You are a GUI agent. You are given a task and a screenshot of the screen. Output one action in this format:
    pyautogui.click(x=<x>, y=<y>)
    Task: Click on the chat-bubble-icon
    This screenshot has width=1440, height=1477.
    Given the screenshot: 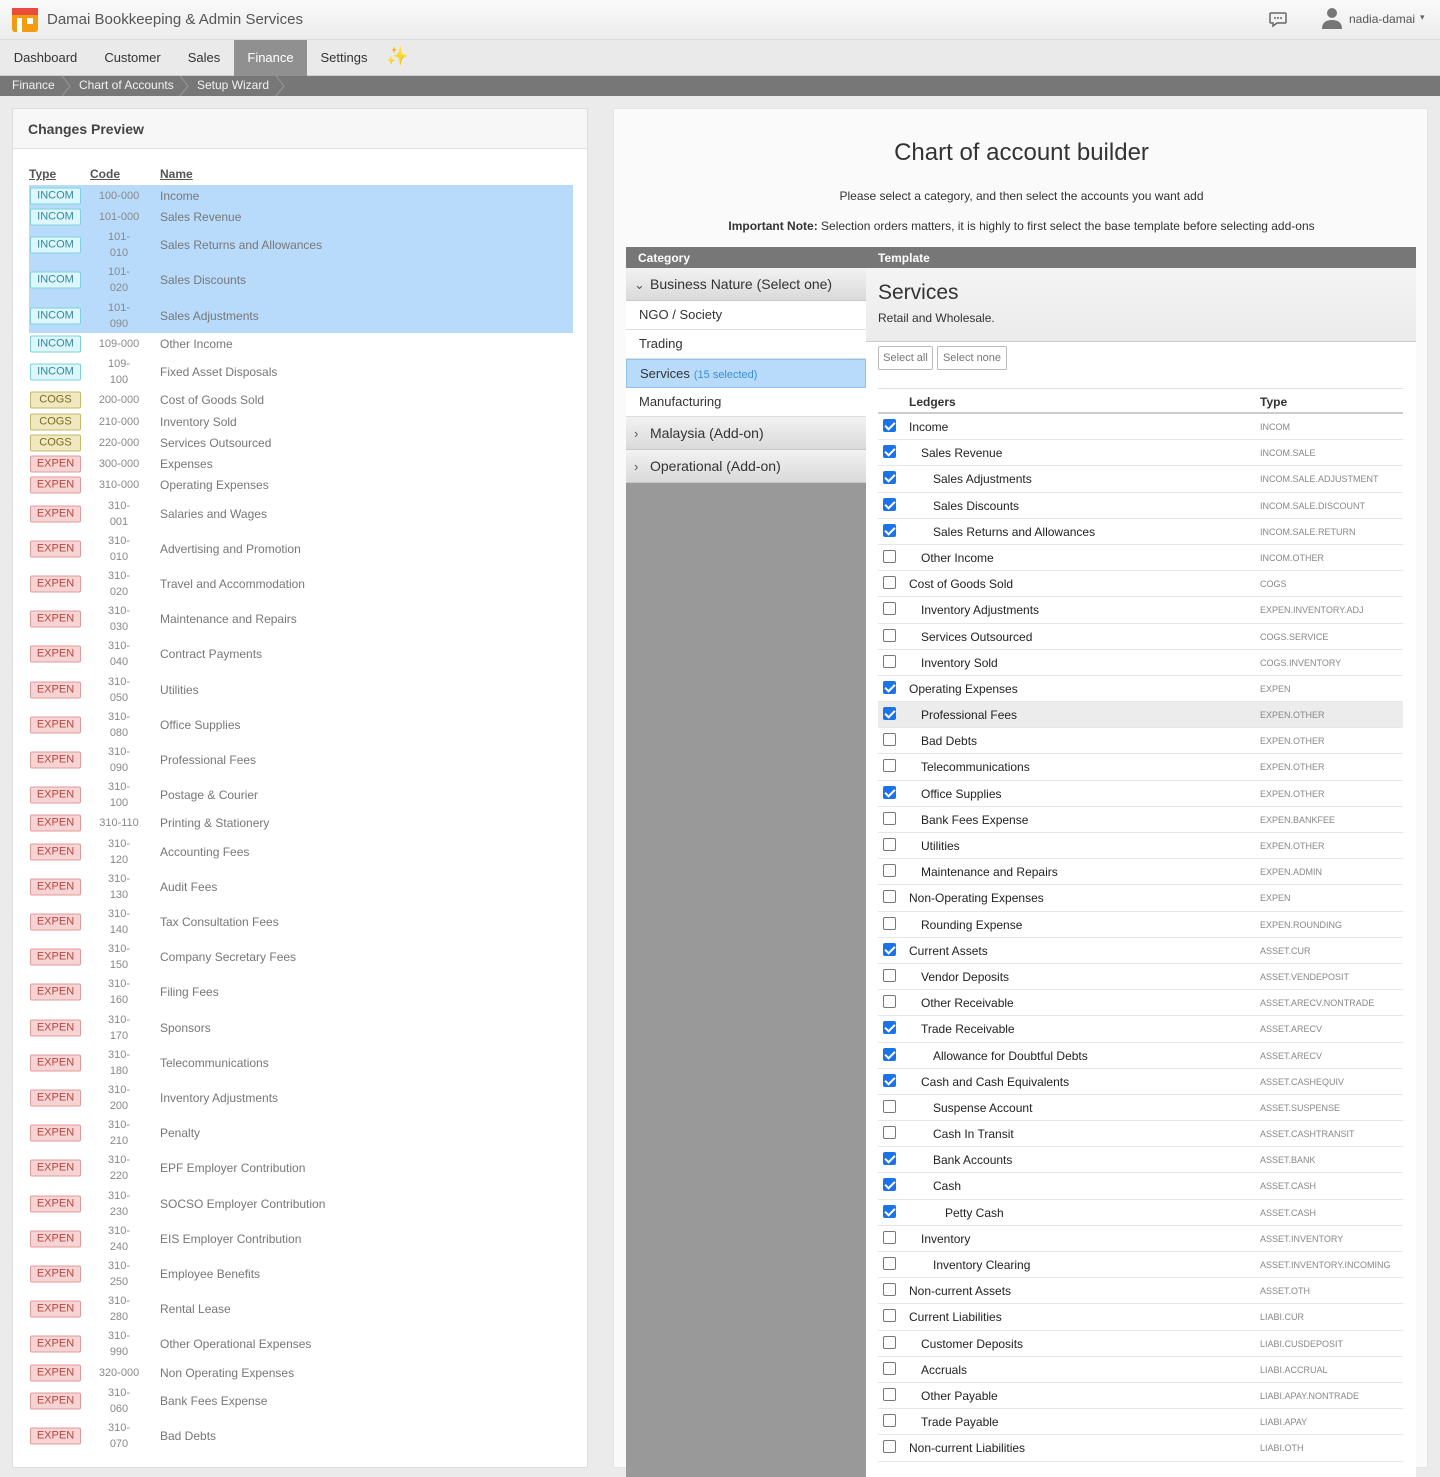 What is the action you would take?
    pyautogui.click(x=1278, y=19)
    